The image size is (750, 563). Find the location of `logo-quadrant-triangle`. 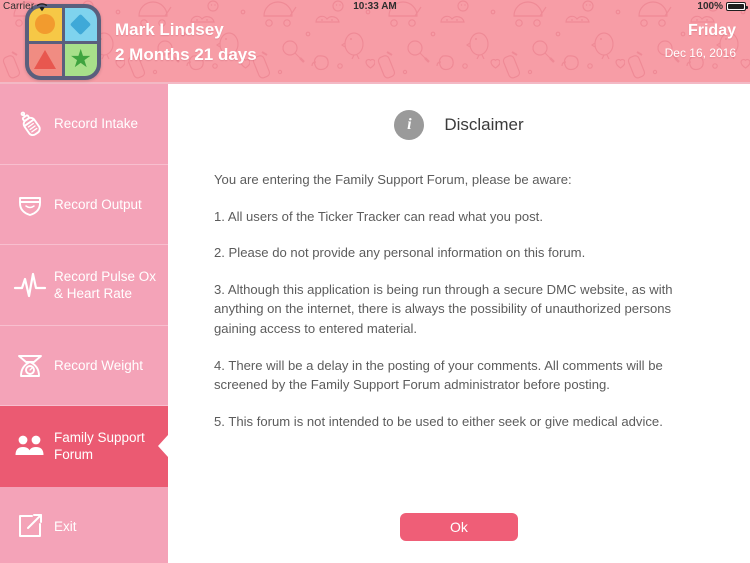

logo-quadrant-triangle is located at coordinates (45, 59).